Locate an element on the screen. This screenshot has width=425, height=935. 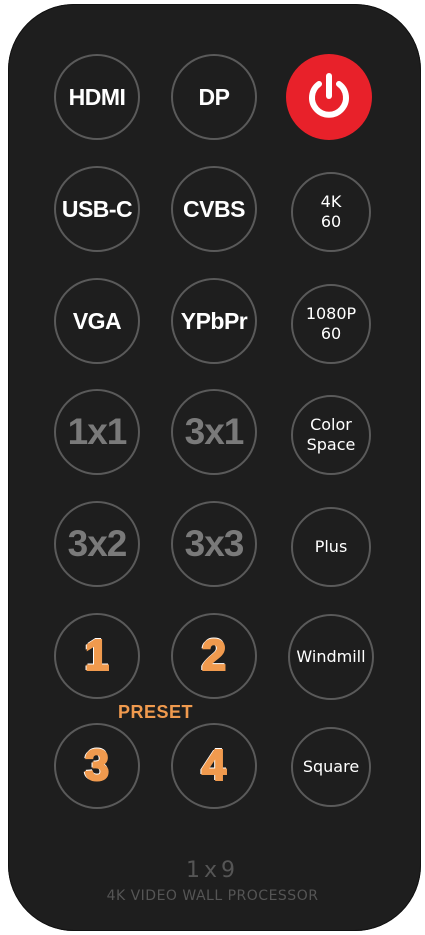
windmill-label: Windmill is located at coordinates (331, 656).